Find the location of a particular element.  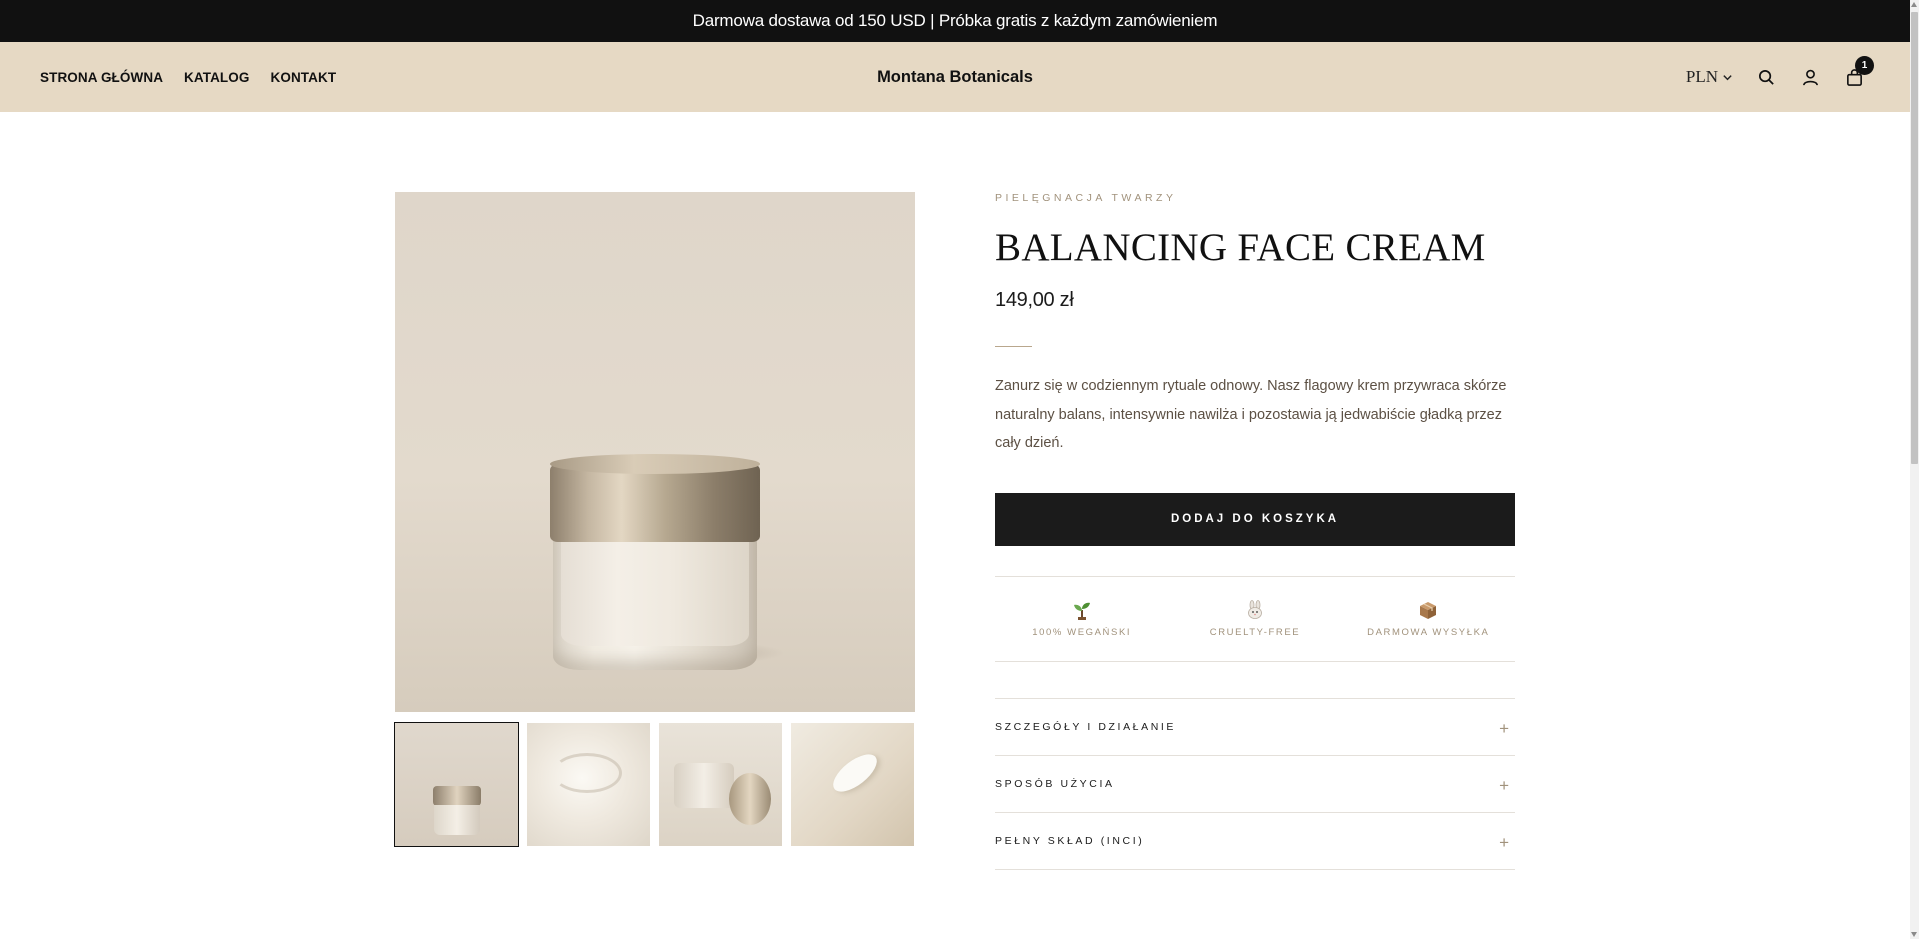

badge-free-shipping: DARMOWA WYSYŁKA is located at coordinates (1428, 619).